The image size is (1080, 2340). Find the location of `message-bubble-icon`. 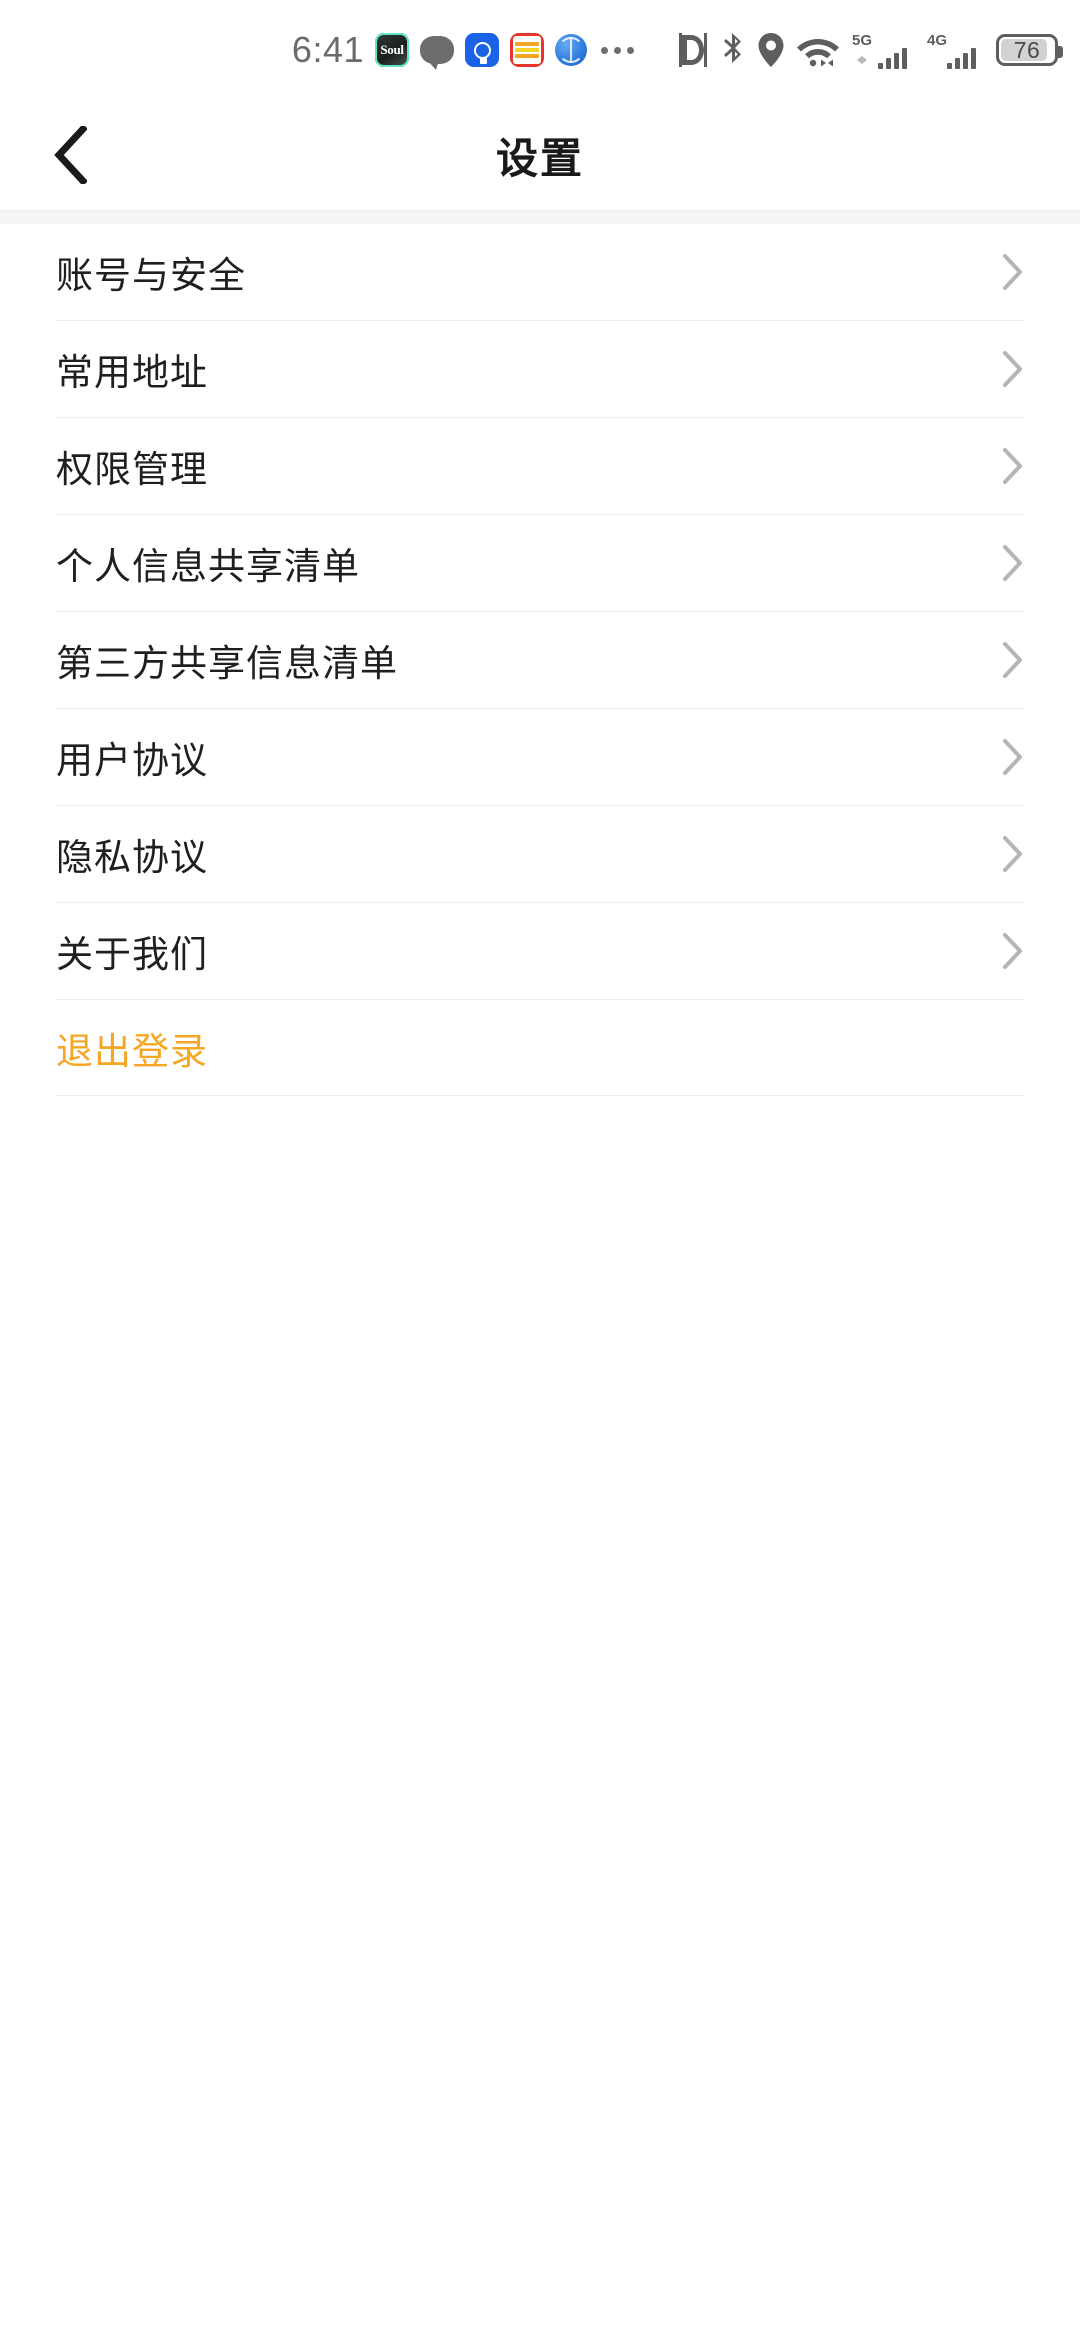

message-bubble-icon is located at coordinates (437, 53).